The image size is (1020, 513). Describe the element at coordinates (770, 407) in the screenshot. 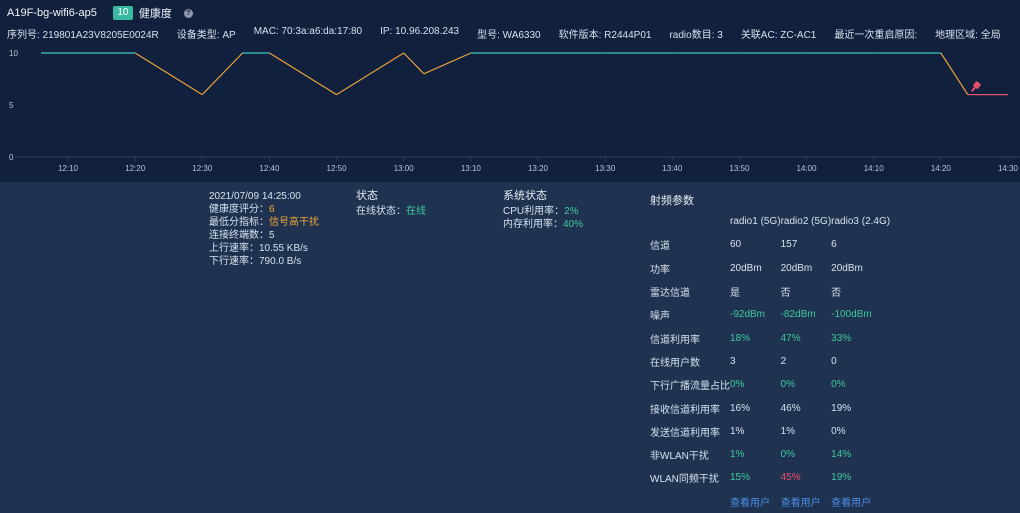

I see `table-row: 接收信道利用率 16% 46% 19%` at that location.